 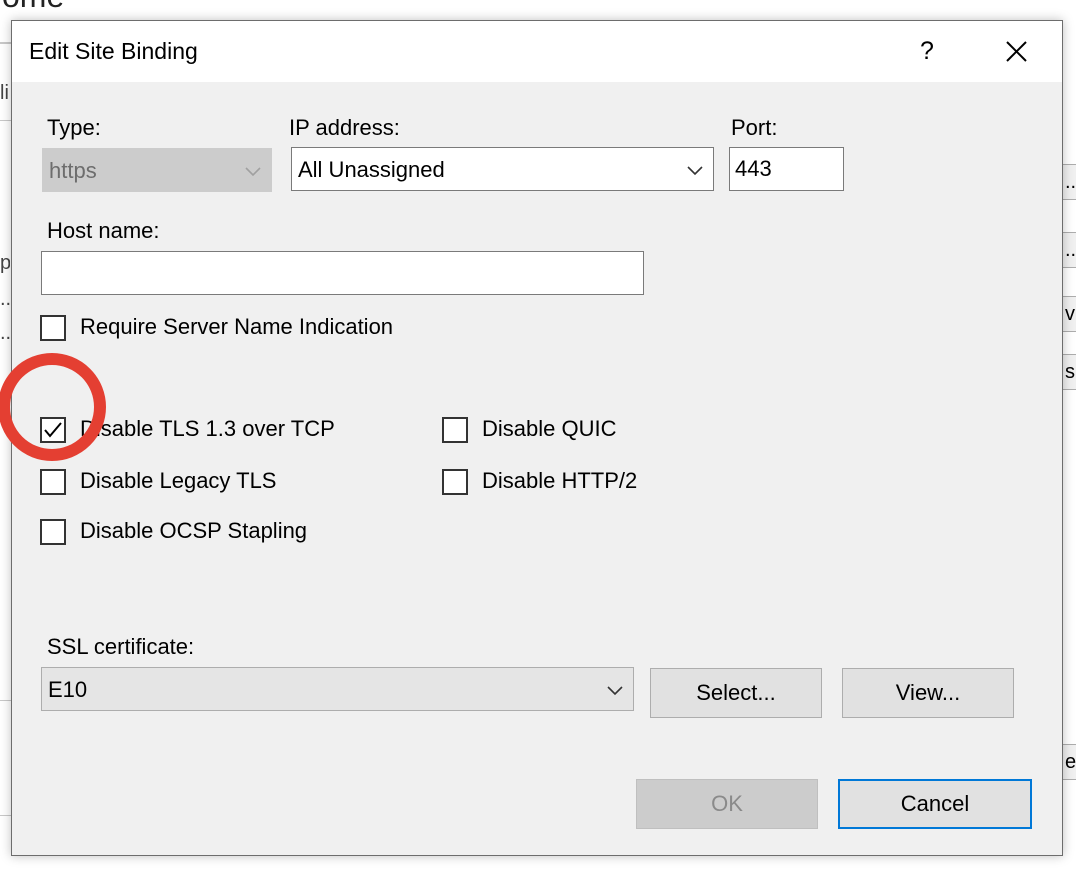 What do you see at coordinates (157, 170) in the screenshot?
I see `type-combobox: https` at bounding box center [157, 170].